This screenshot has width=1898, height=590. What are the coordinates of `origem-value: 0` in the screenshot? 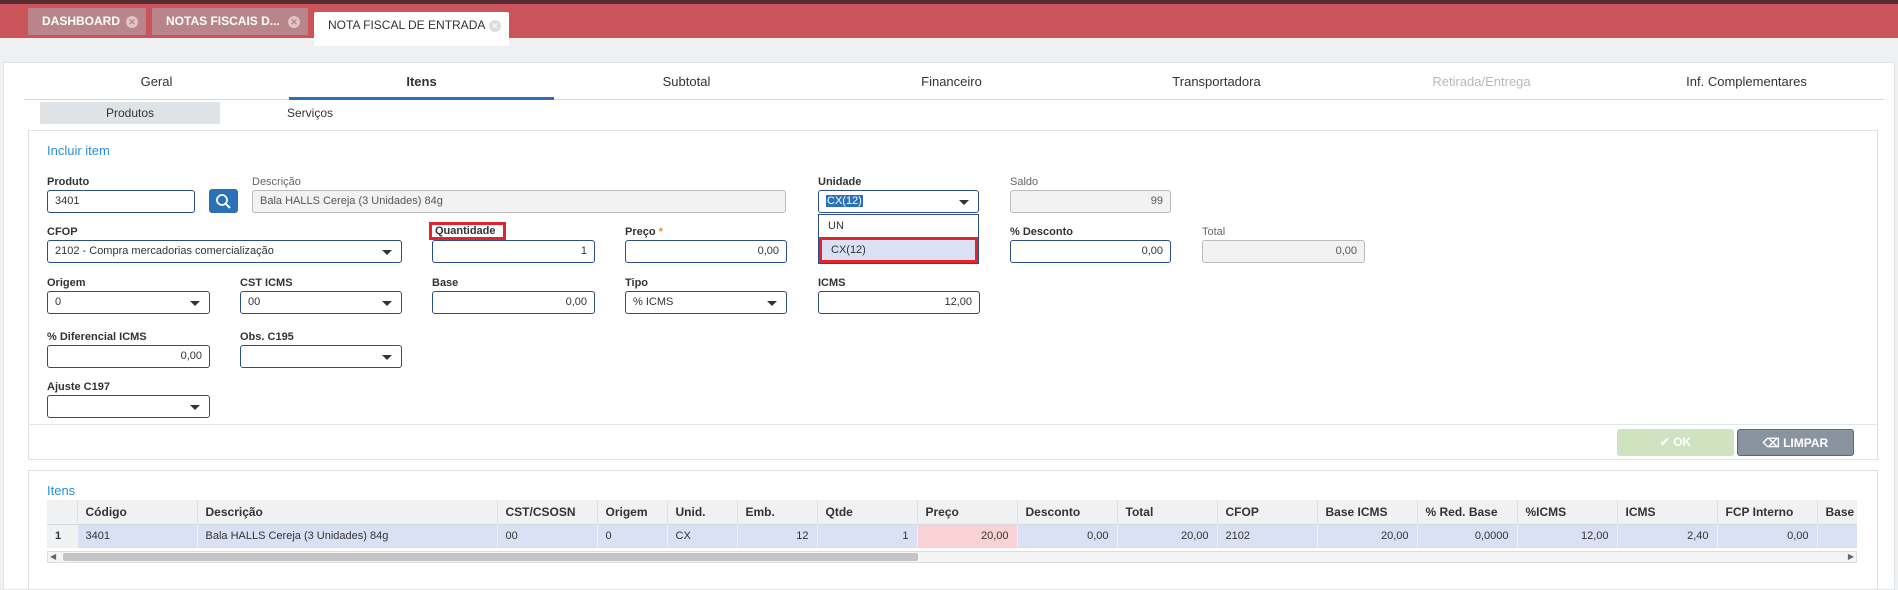 It's located at (58, 302).